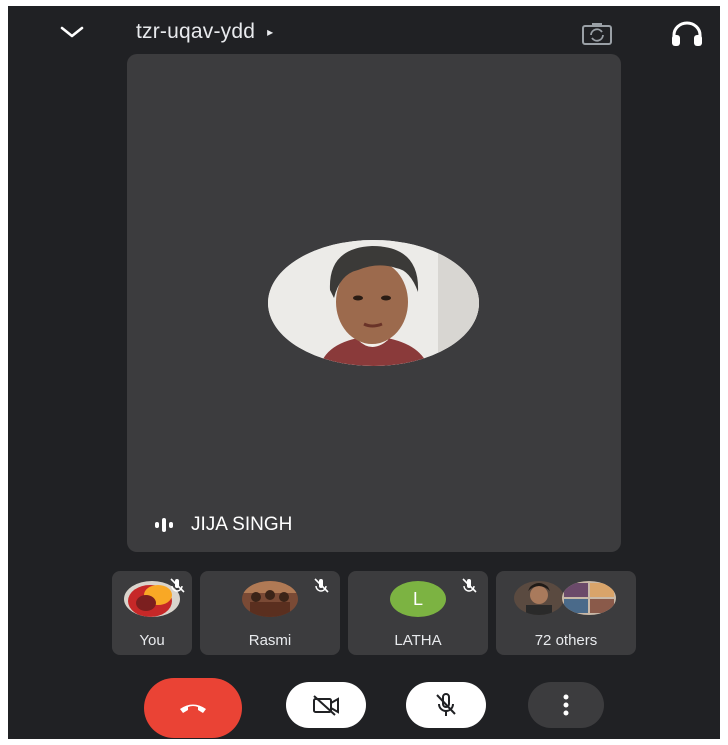 Image resolution: width=728 pixels, height=745 pixels. I want to click on latha-initial-avatar: L, so click(418, 599).